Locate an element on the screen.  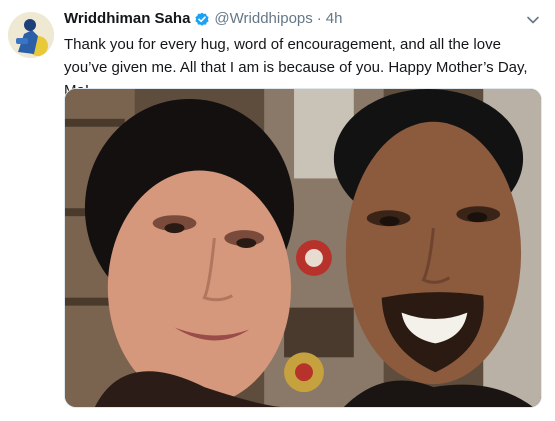
tweet-timestamp: 4h is located at coordinates (334, 19).